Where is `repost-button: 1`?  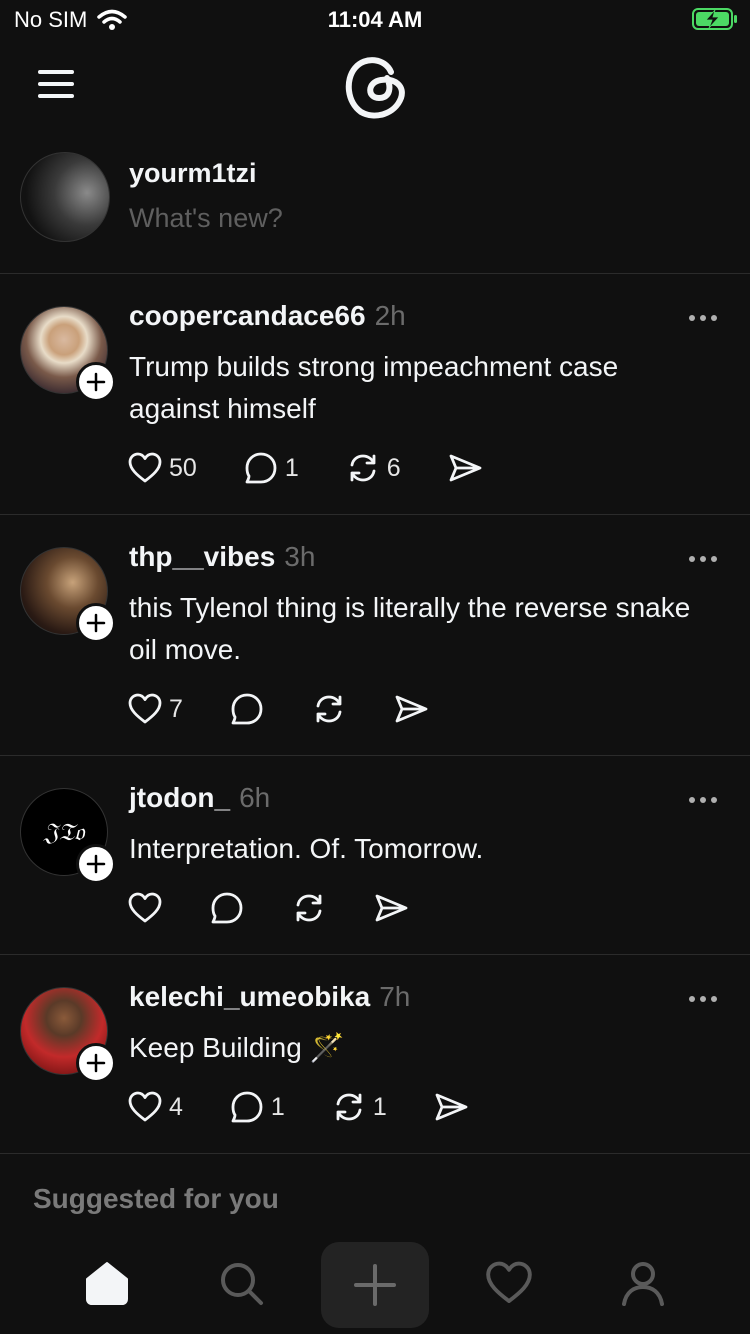
repost-button: 1 is located at coordinates (359, 1107).